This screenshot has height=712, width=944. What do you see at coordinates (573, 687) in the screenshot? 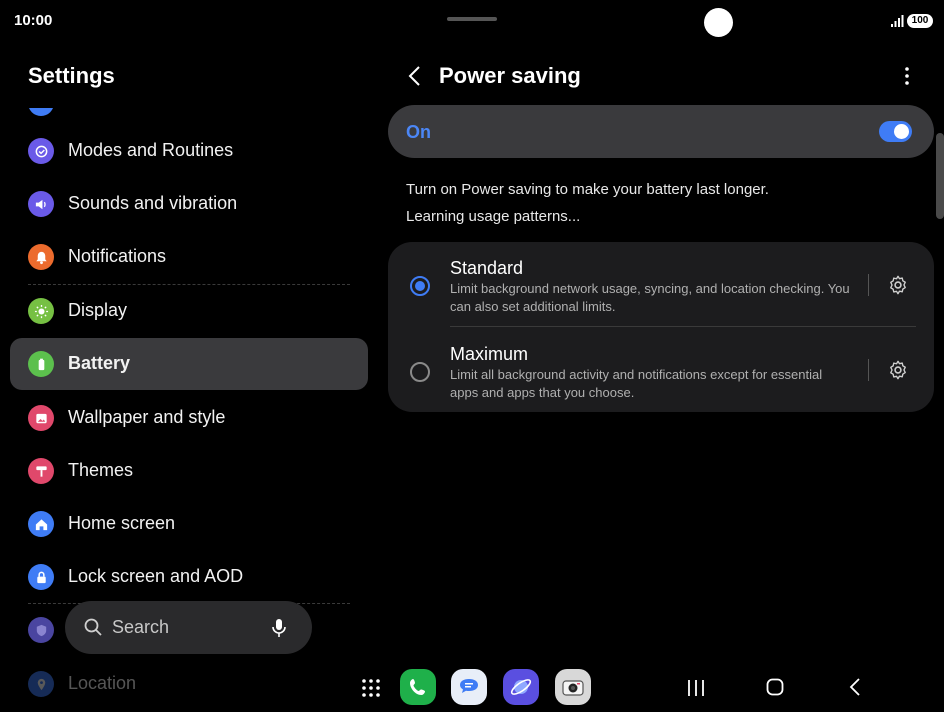
I see `camera-app-icon` at bounding box center [573, 687].